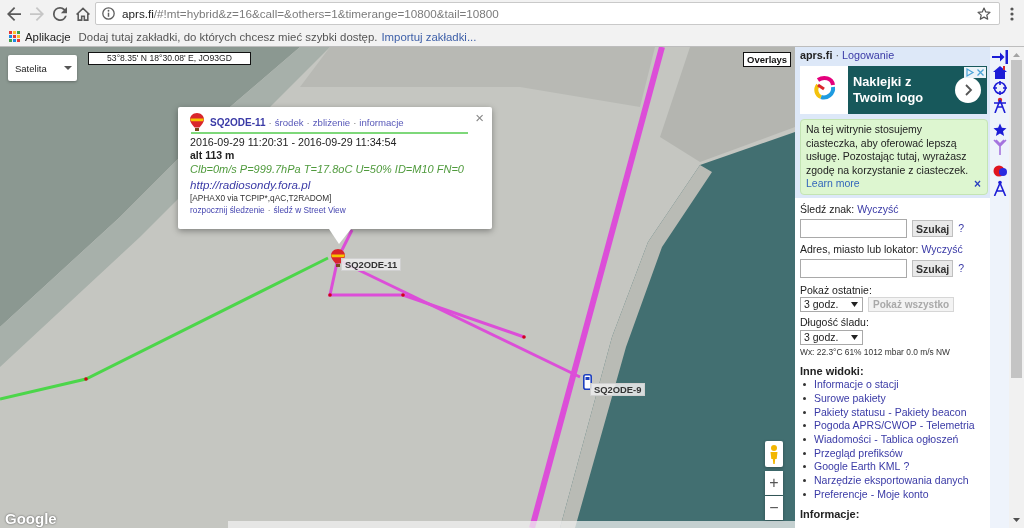  What do you see at coordinates (903, 494) in the screenshot?
I see `view-link: Moje konto` at bounding box center [903, 494].